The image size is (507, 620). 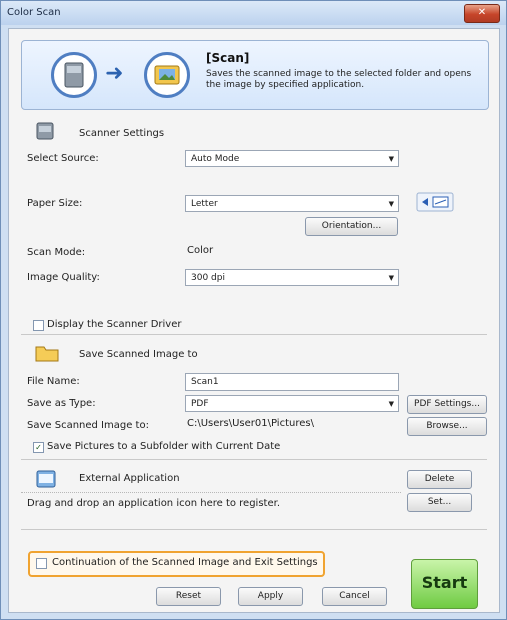 I want to click on scanner-circle, so click(x=74, y=75).